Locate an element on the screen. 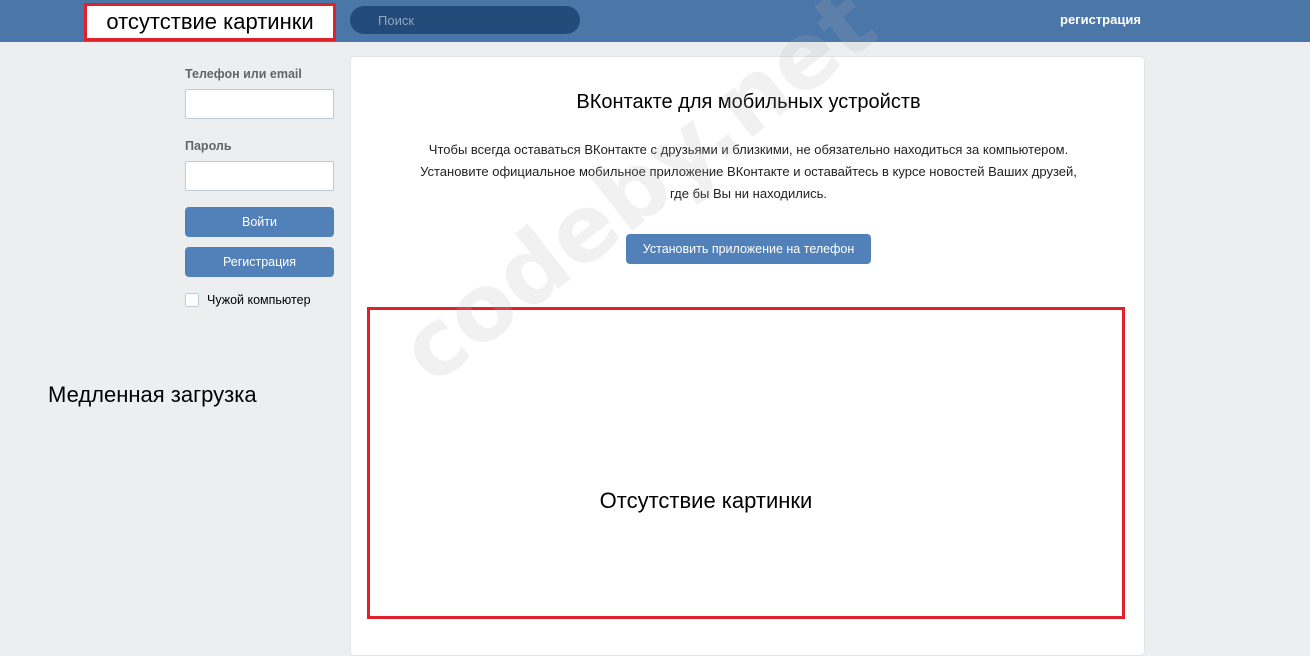  foreign-computer-label: Чужой компьютер is located at coordinates (259, 300).